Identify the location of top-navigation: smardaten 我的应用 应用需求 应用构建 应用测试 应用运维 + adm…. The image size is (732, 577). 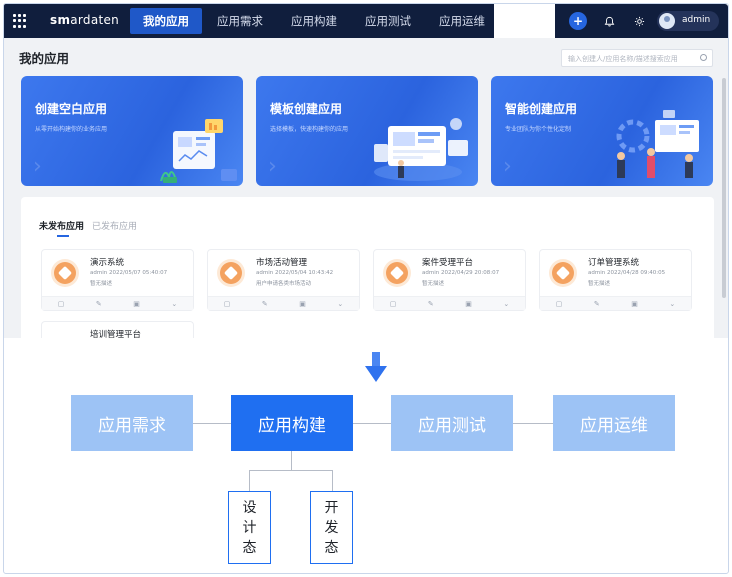
(366, 21).